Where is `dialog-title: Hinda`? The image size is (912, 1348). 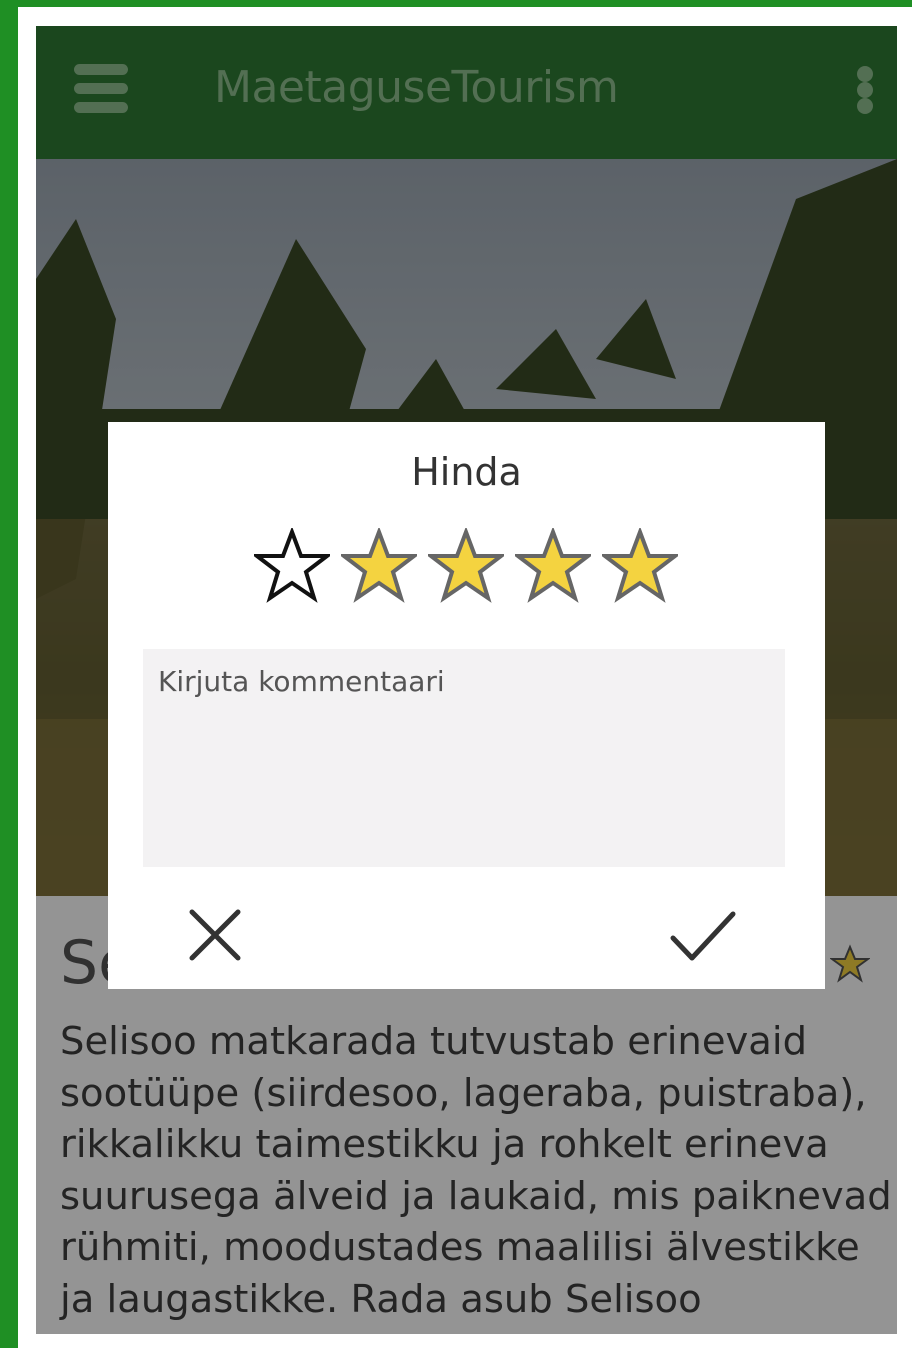
dialog-title: Hinda is located at coordinates (466, 472).